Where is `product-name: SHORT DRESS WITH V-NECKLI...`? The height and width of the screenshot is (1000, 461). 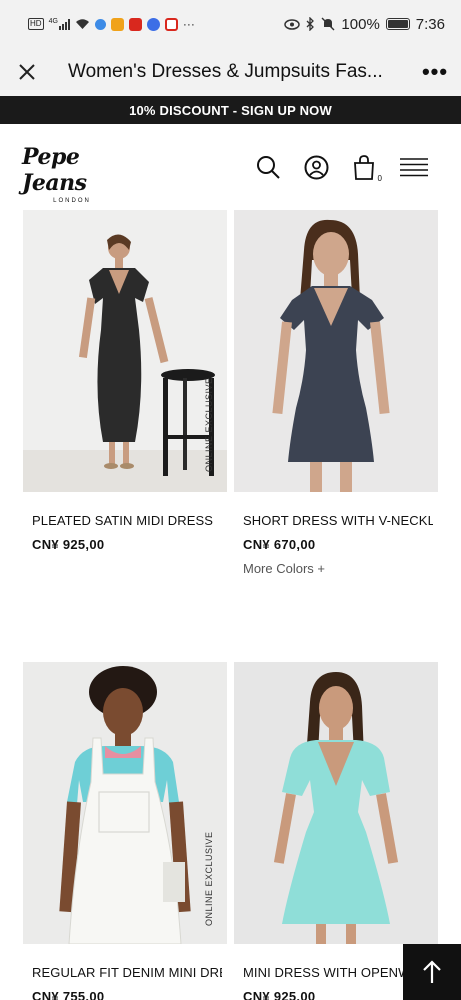
product-name: SHORT DRESS WITH V-NECKLI... is located at coordinates (338, 520).